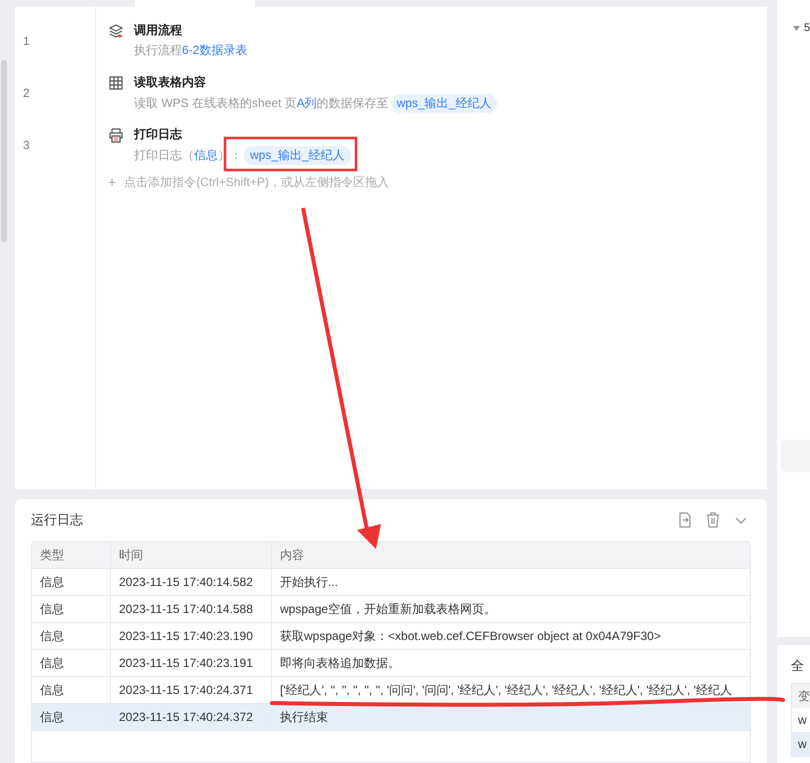  What do you see at coordinates (685, 520) in the screenshot?
I see `export-icon` at bounding box center [685, 520].